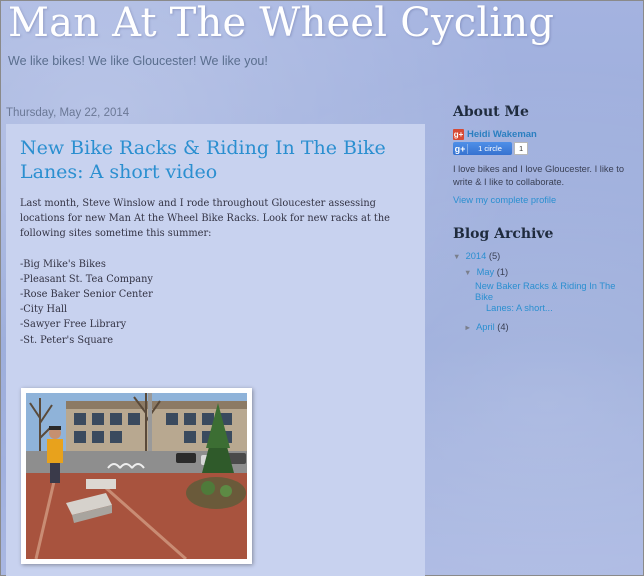 The width and height of the screenshot is (644, 576). What do you see at coordinates (491, 112) in the screenshot?
I see `about-me-heading: About Me` at bounding box center [491, 112].